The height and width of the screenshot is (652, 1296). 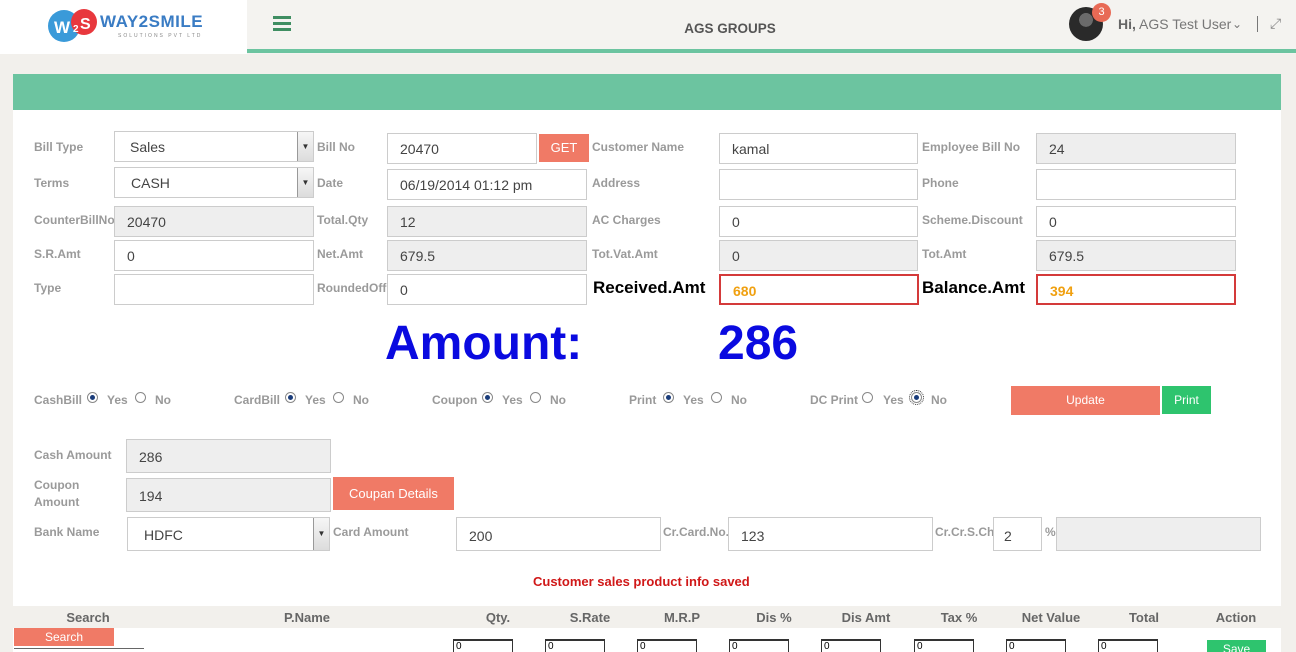 I want to click on phone-label: Phone, so click(x=940, y=183).